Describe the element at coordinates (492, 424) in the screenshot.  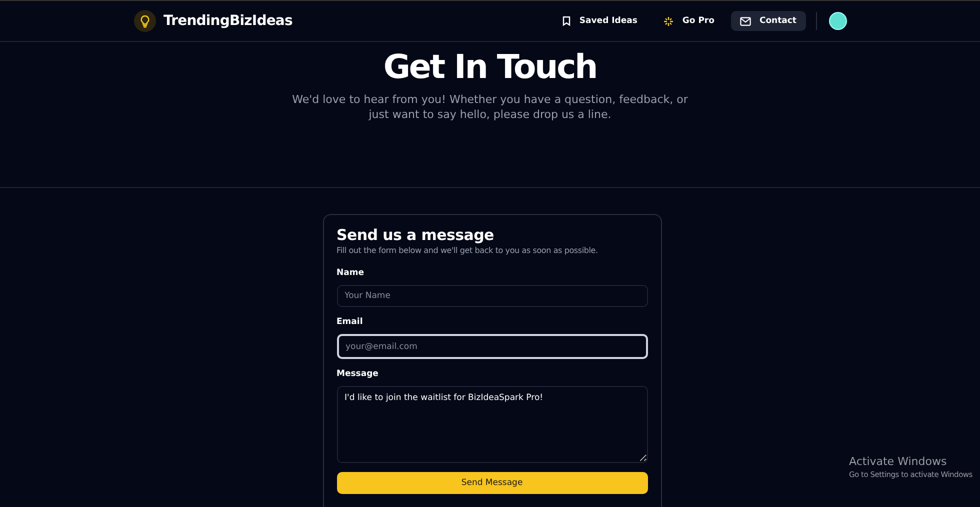
I see `message-field: I'd like to join the waitlist for BizIdeaSpark Pro!` at that location.